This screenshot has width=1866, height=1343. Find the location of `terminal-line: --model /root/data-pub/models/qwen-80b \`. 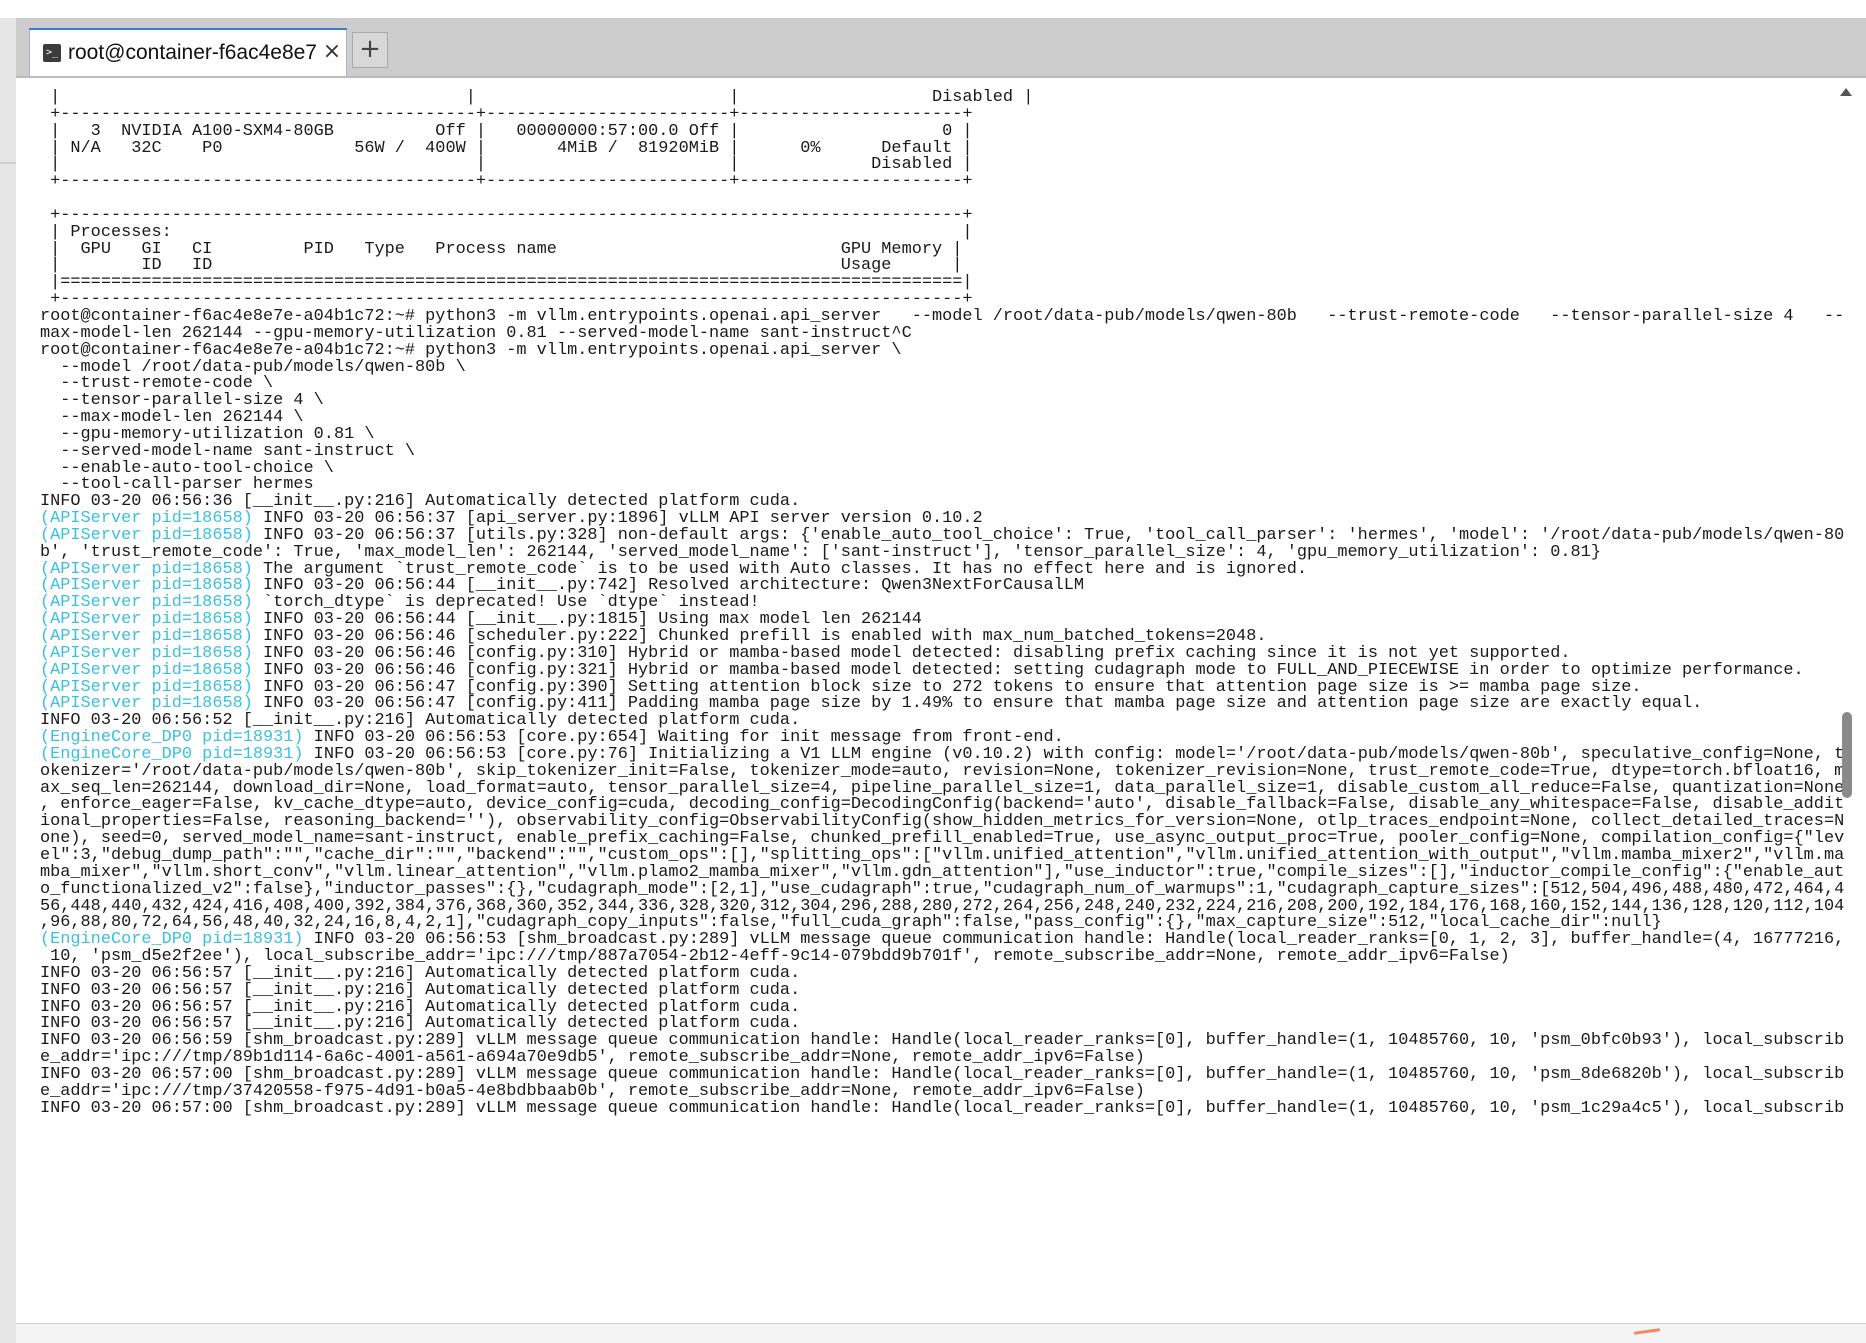

terminal-line: --model /root/data-pub/models/qwen-80b \ is located at coordinates (940, 368).